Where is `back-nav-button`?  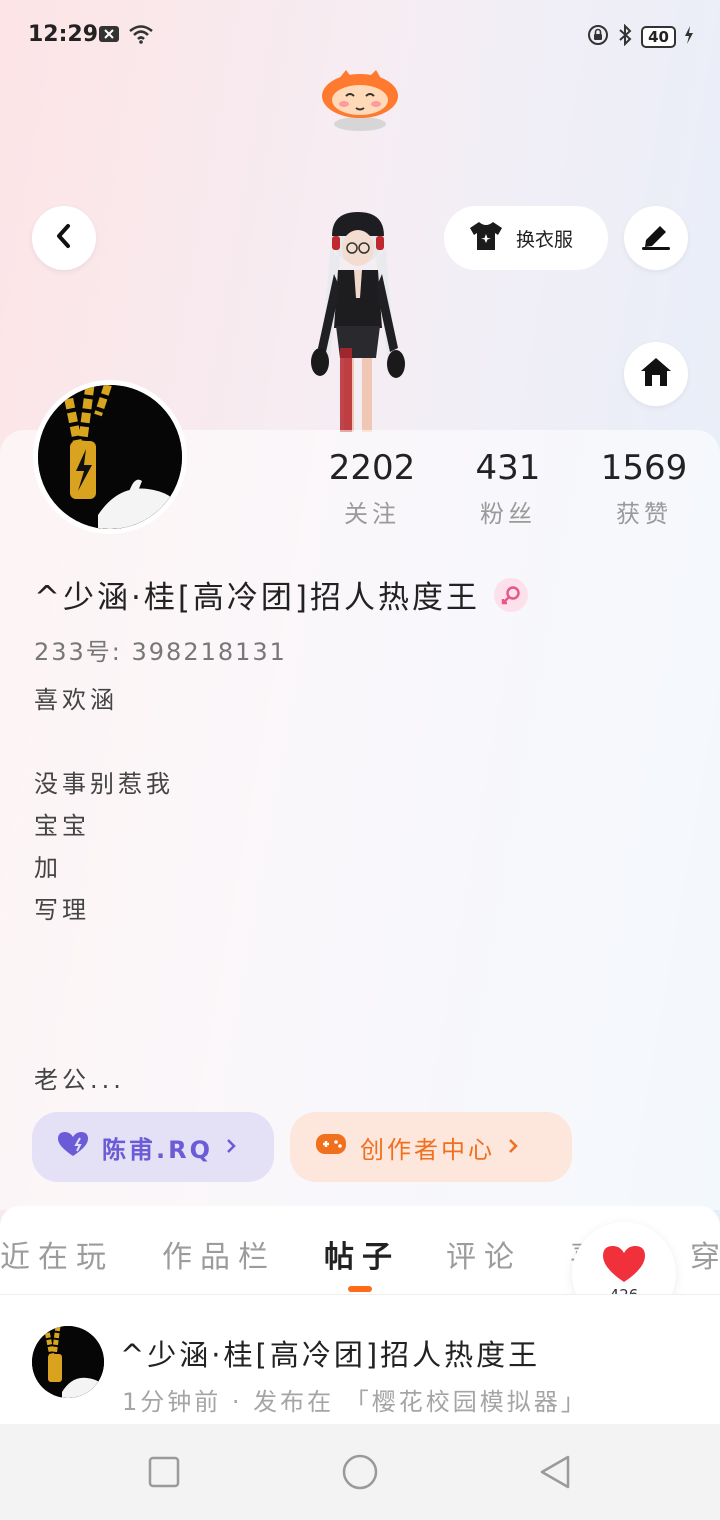
back-nav-button is located at coordinates (555, 1474).